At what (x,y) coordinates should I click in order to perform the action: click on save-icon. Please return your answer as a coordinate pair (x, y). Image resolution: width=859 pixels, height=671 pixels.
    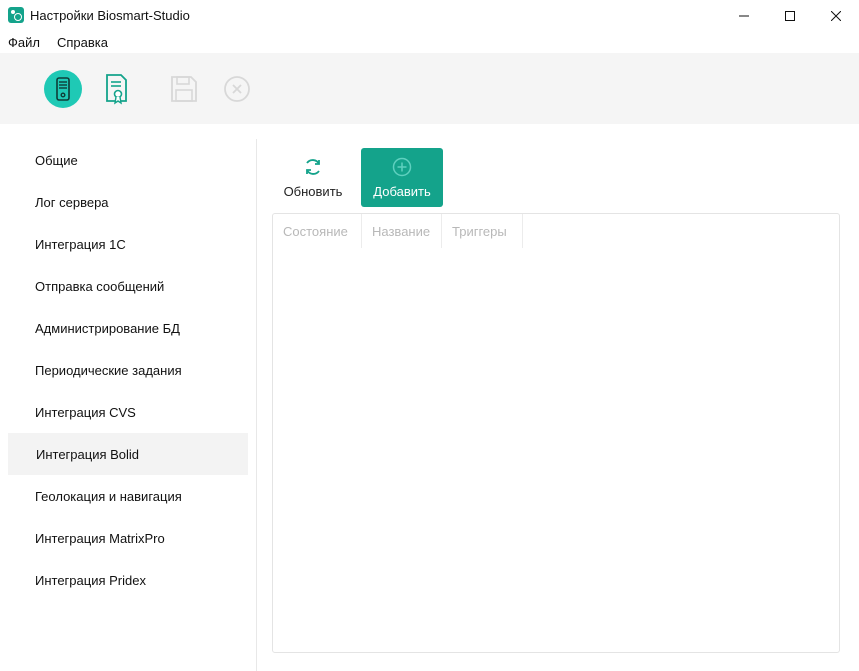
    Looking at the image, I should click on (184, 89).